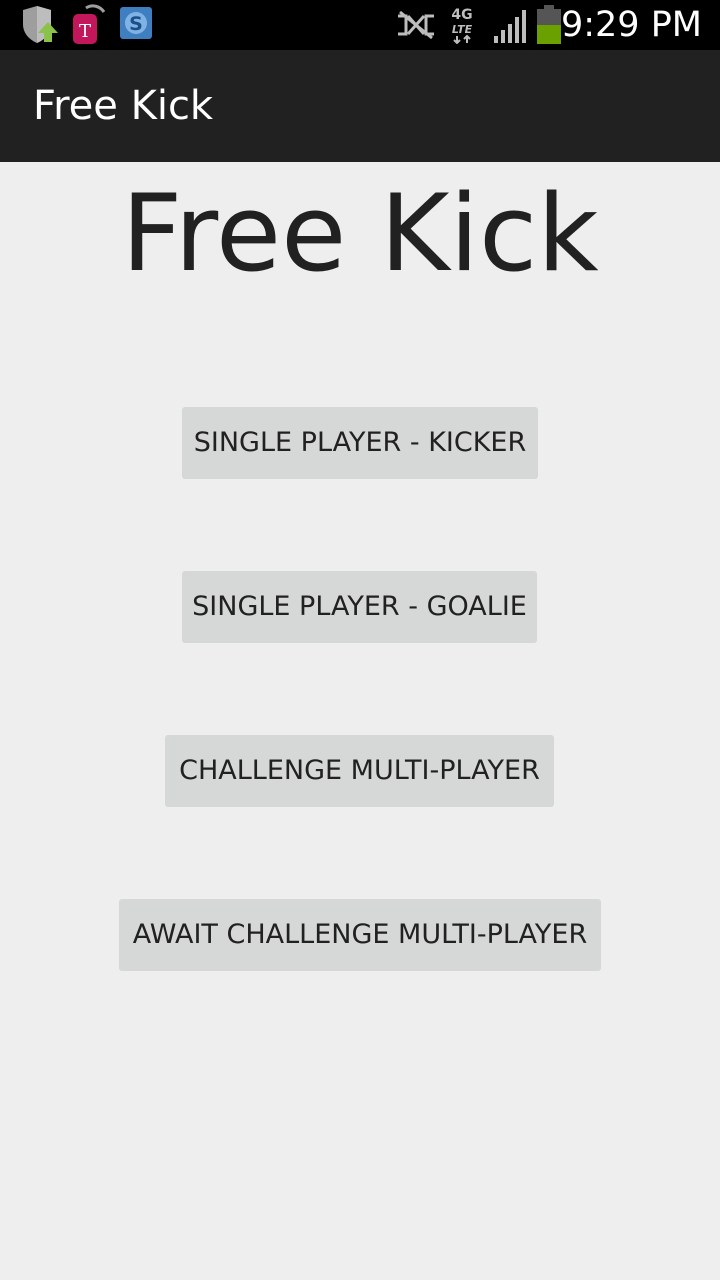 Image resolution: width=720 pixels, height=1280 pixels. What do you see at coordinates (360, 106) in the screenshot?
I see `action-bar: Free Kick` at bounding box center [360, 106].